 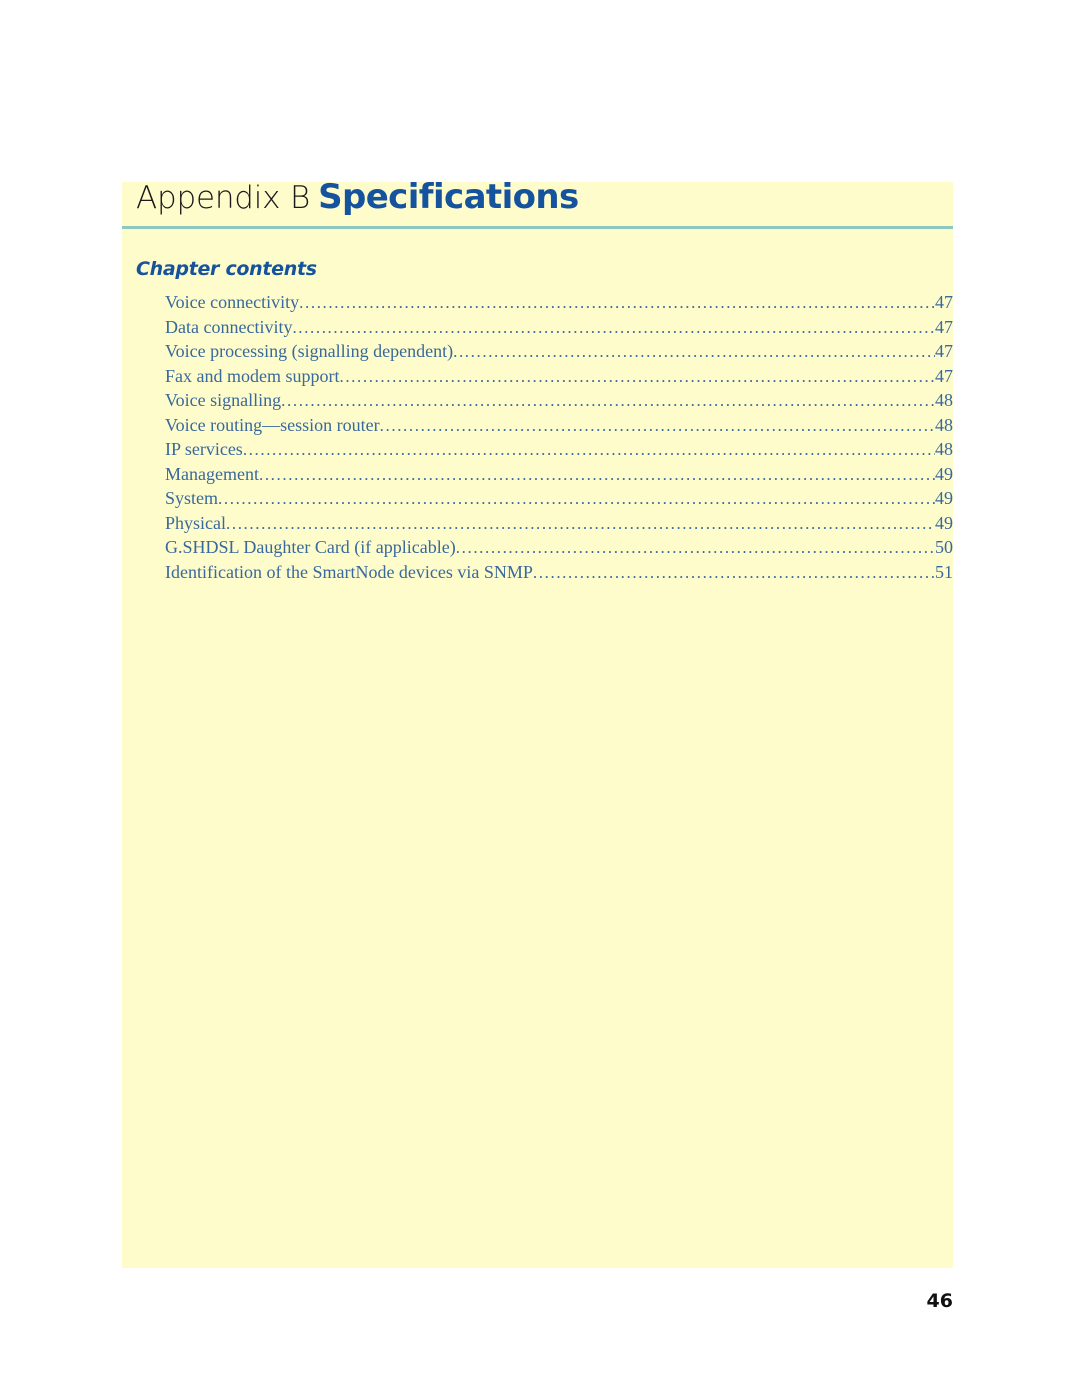 What do you see at coordinates (232, 302) in the screenshot?
I see `toc-entry-label: Voice connectivity` at bounding box center [232, 302].